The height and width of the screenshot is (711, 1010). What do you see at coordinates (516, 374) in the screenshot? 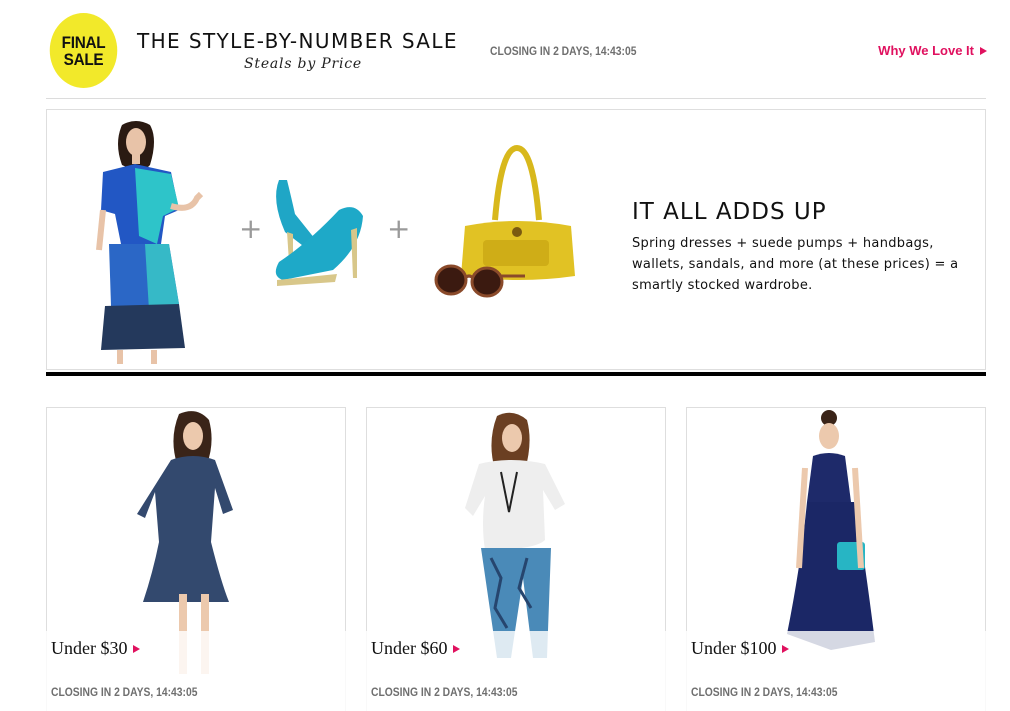
I see `section-divider` at bounding box center [516, 374].